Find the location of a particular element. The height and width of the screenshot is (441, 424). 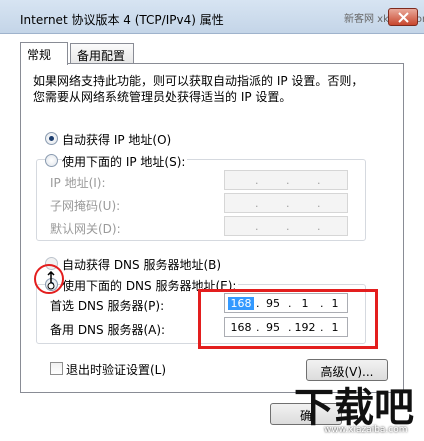

auto-ip-radio is located at coordinates (51, 138).